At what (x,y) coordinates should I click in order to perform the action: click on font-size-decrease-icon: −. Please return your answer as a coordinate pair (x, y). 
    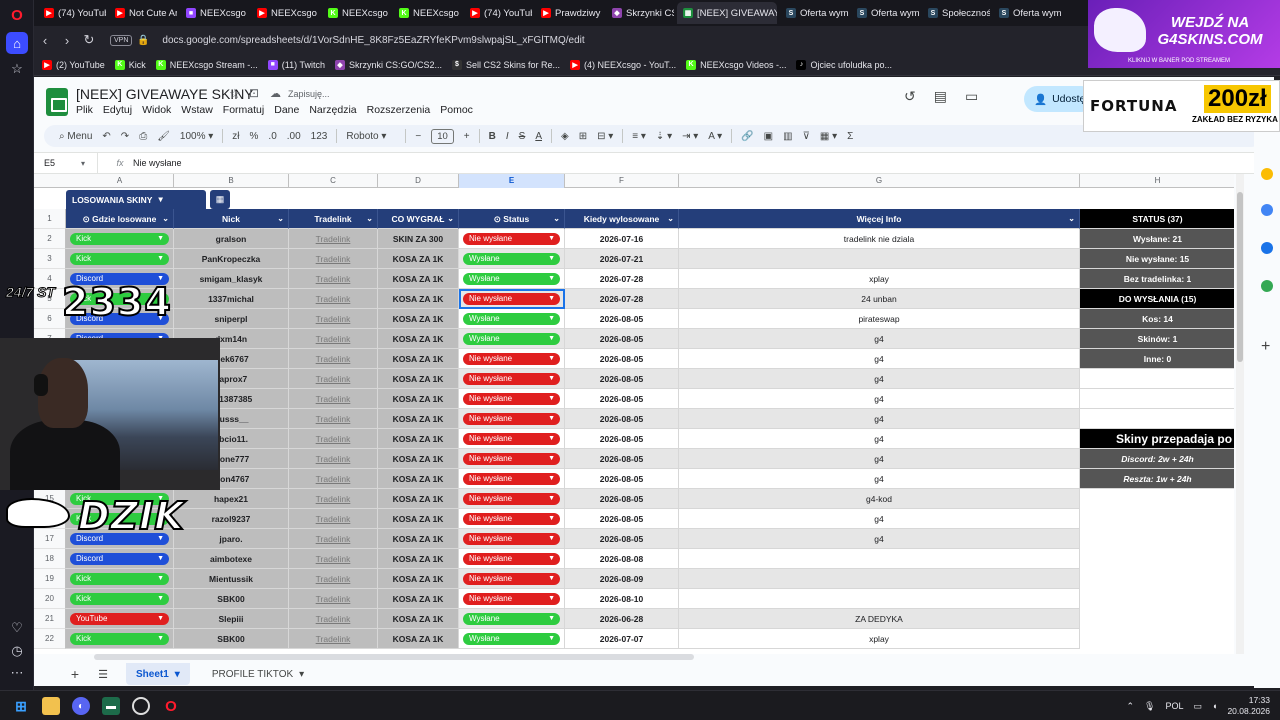
    Looking at the image, I should click on (418, 136).